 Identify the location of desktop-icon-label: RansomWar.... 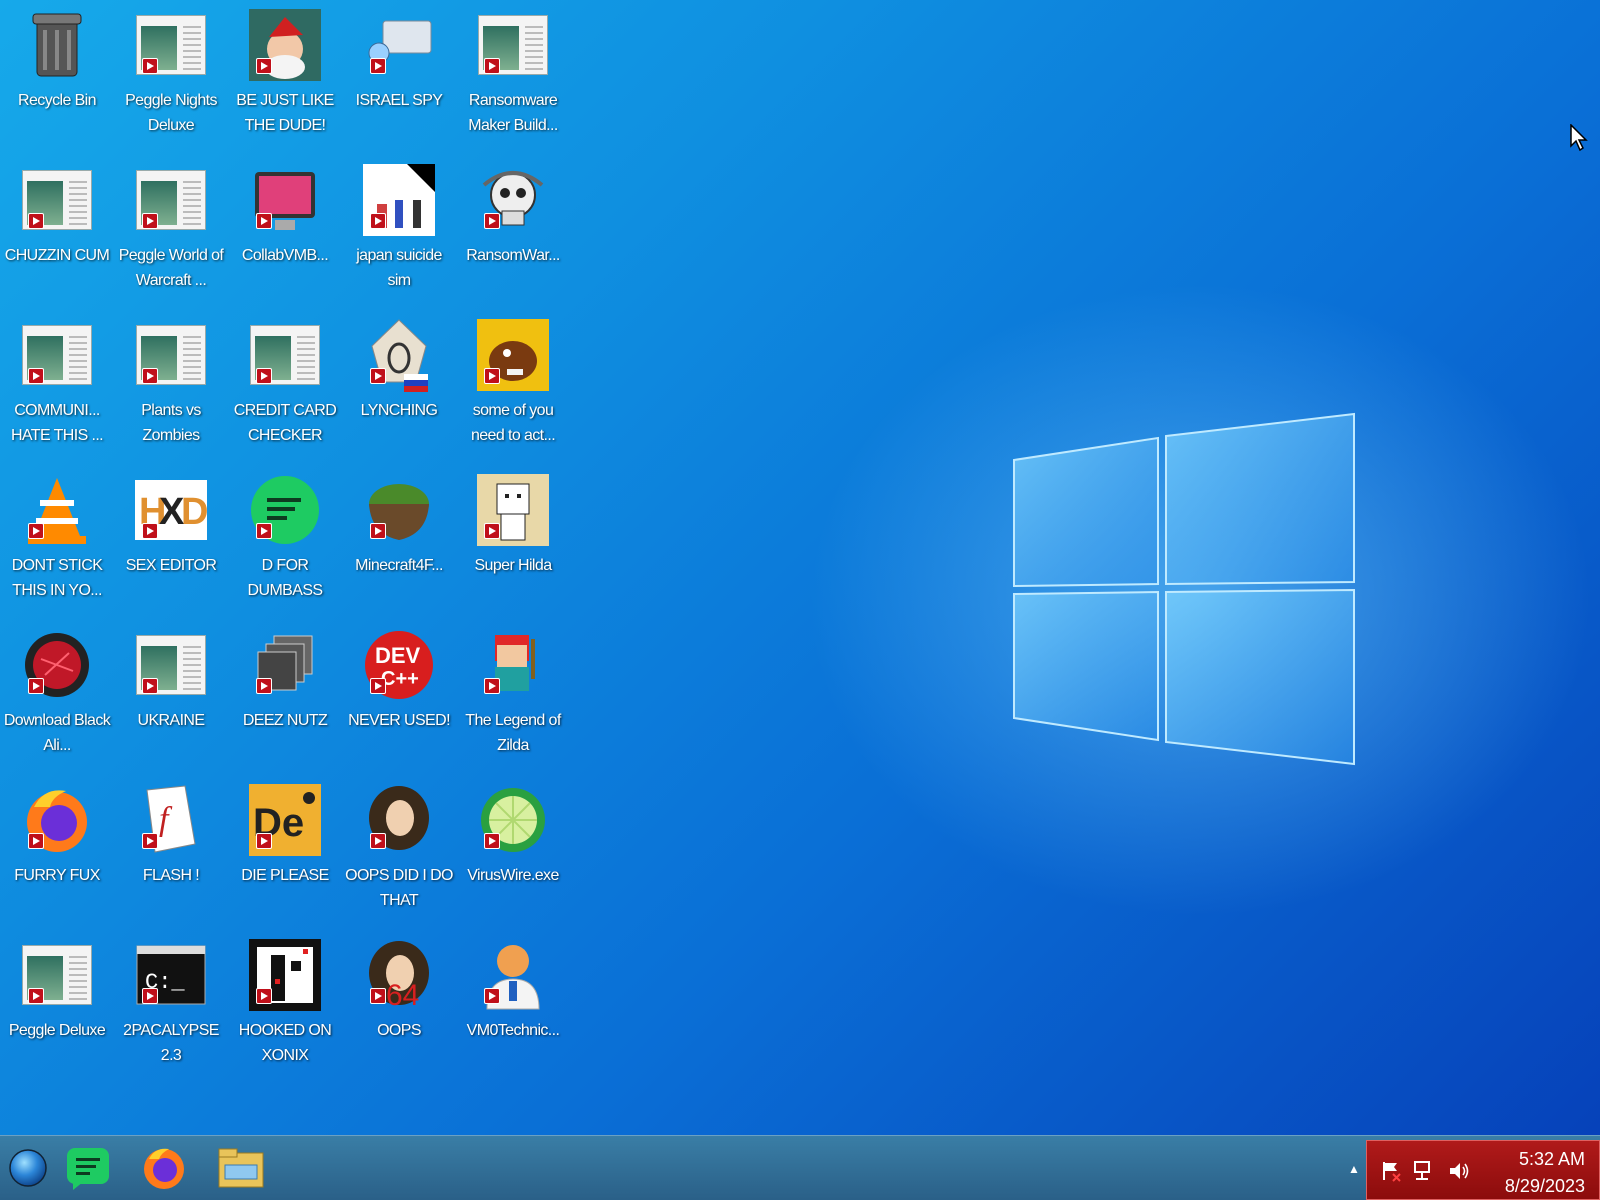
(513, 255).